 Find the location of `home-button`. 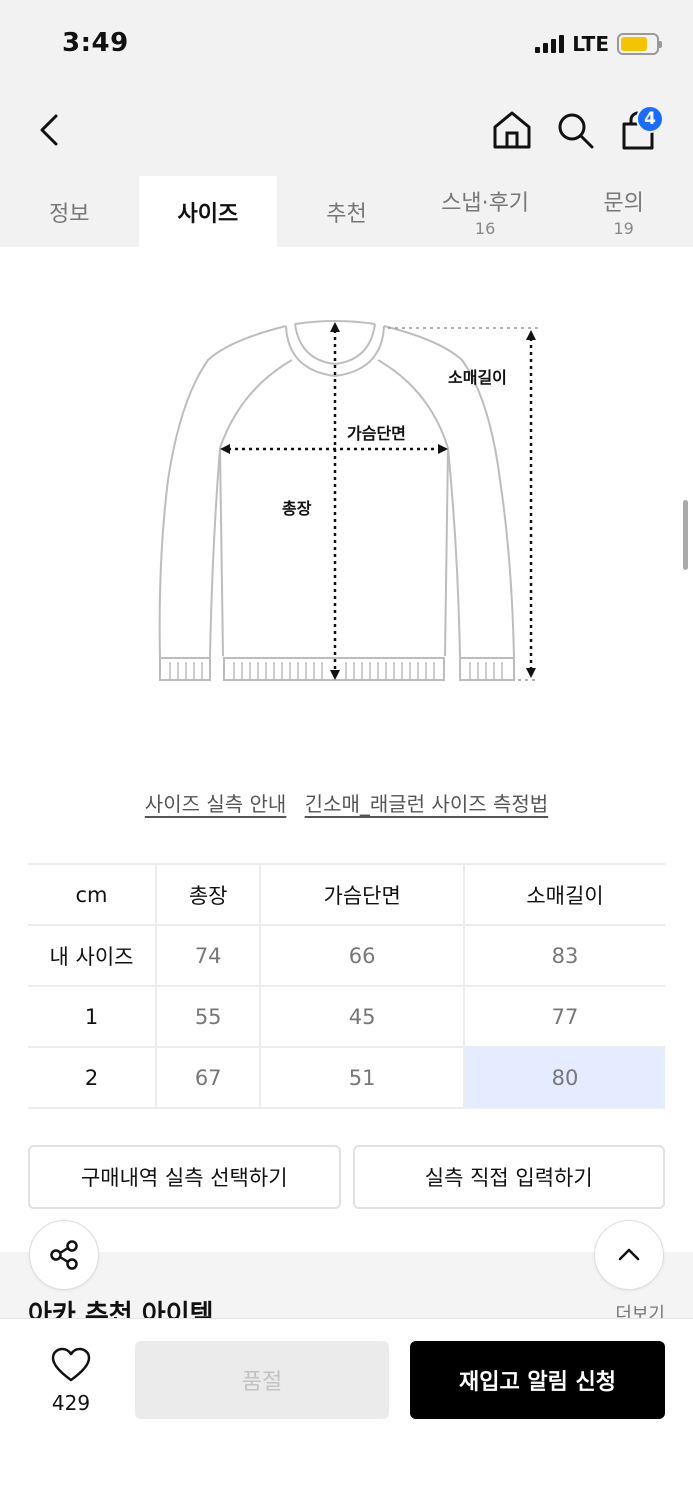

home-button is located at coordinates (512, 130).